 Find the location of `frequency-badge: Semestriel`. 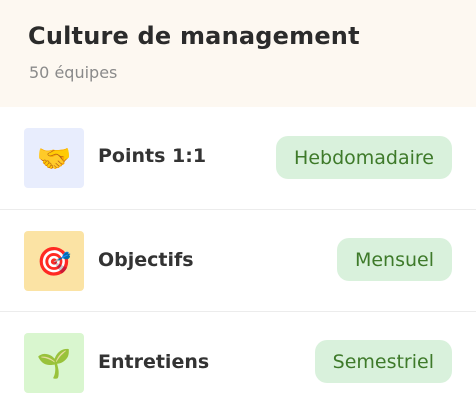

frequency-badge: Semestriel is located at coordinates (383, 361).